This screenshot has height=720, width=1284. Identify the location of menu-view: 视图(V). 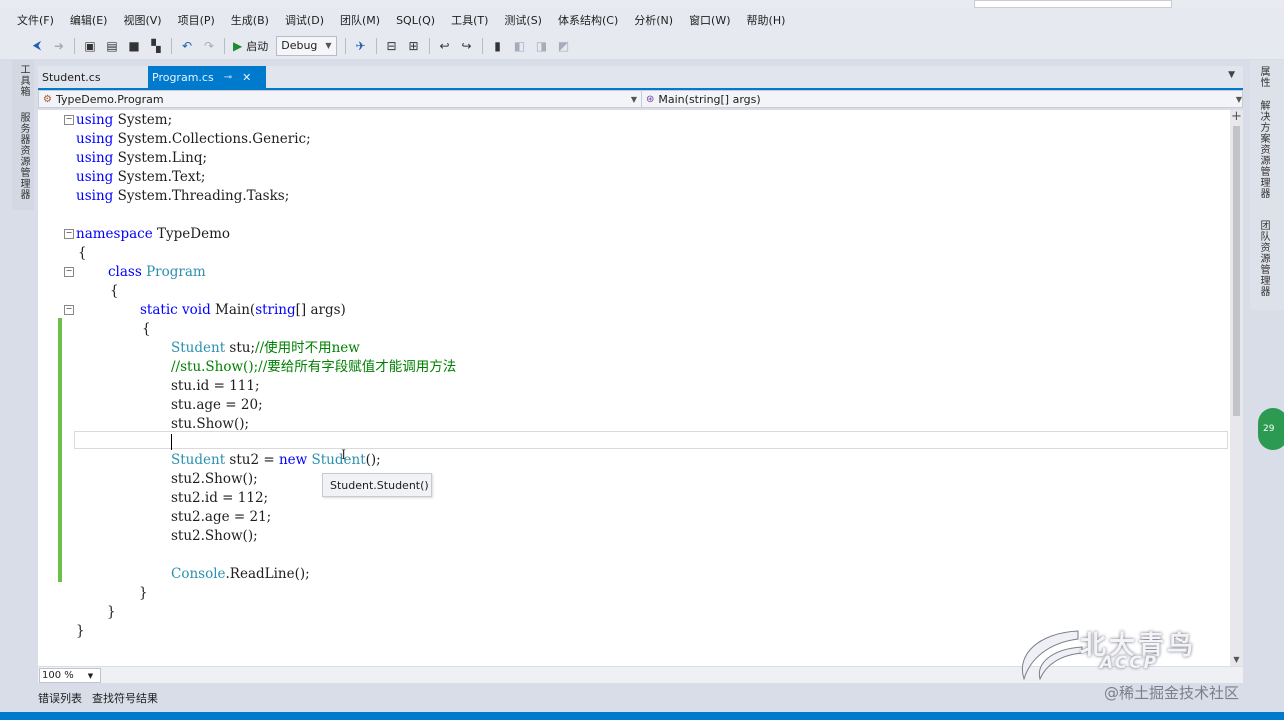
(142, 20).